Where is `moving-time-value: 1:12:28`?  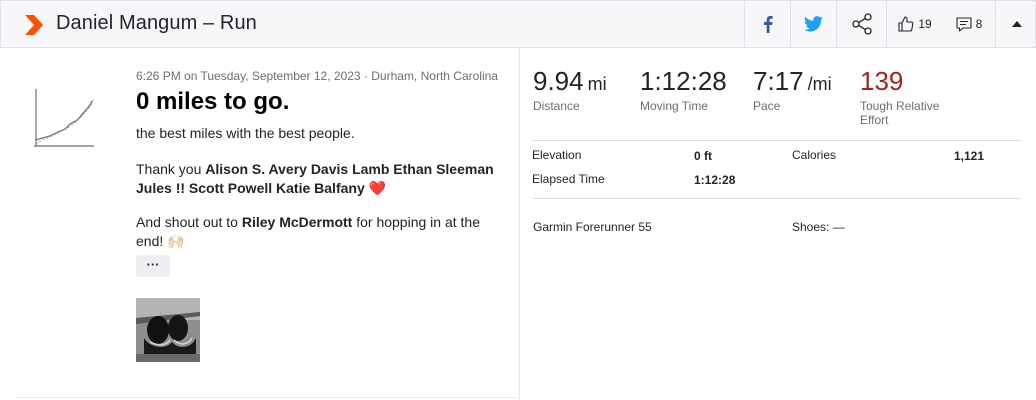 moving-time-value: 1:12:28 is located at coordinates (683, 81).